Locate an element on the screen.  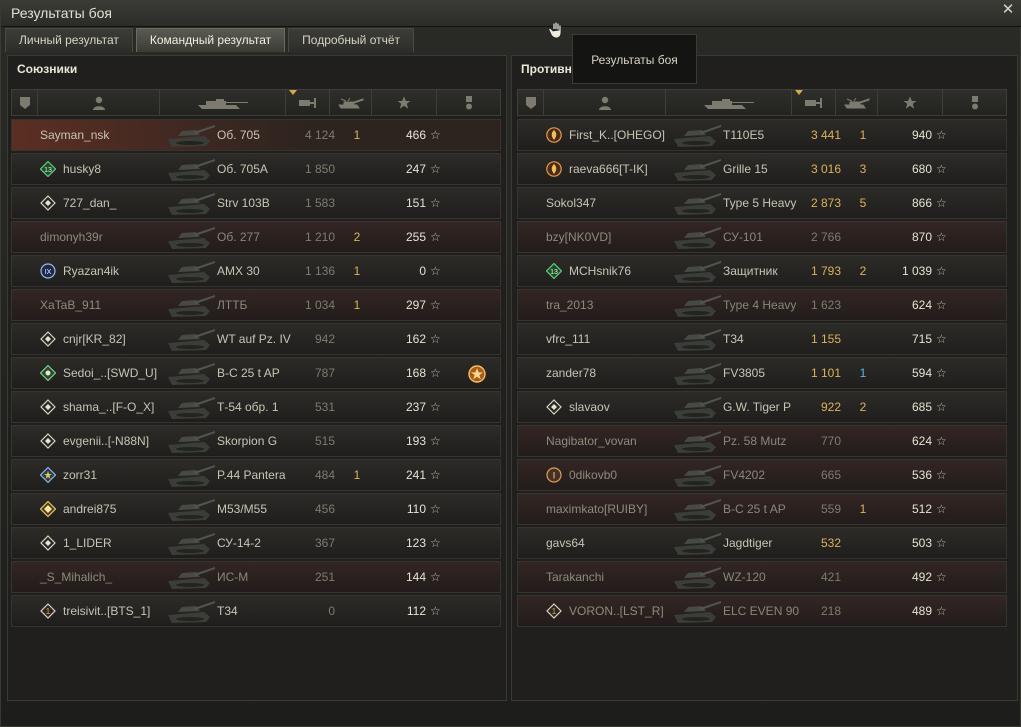
svg-text: 1 is located at coordinates (48, 611).